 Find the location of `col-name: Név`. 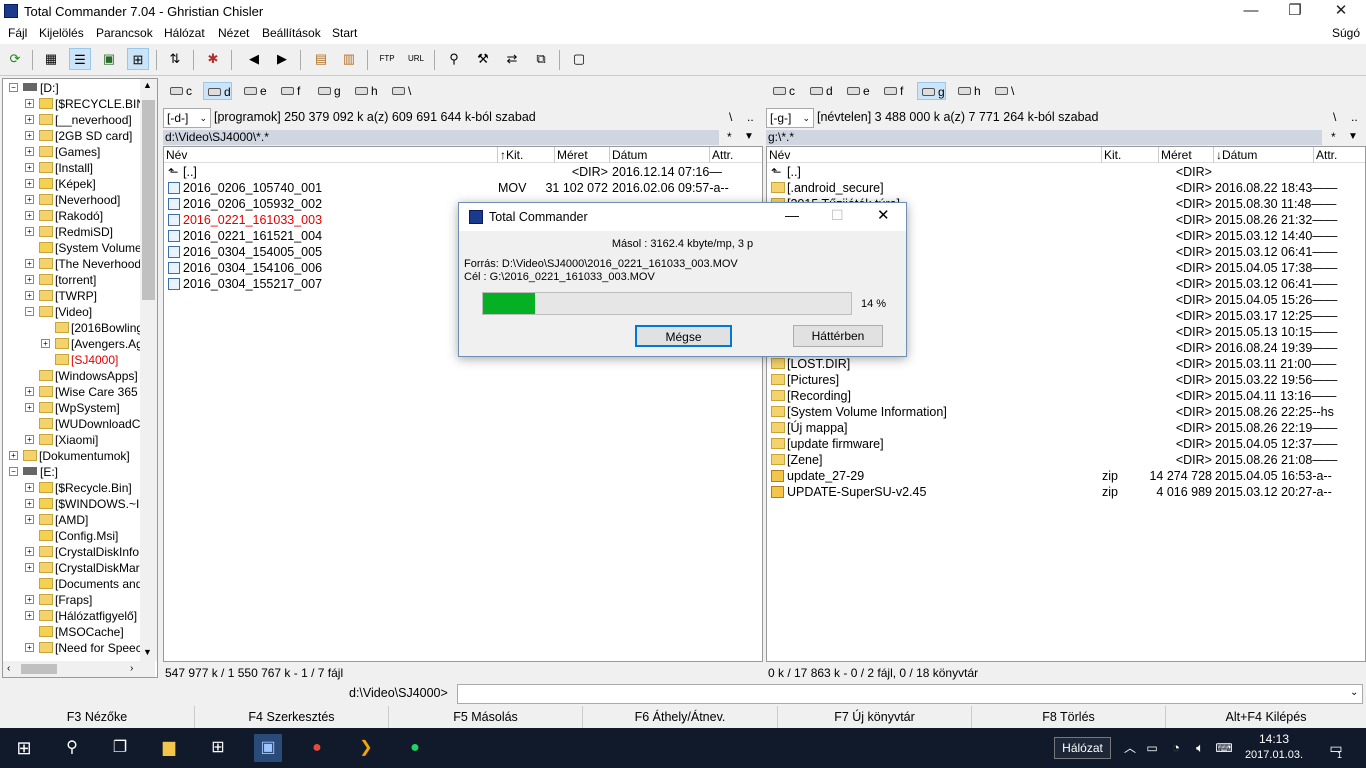

col-name: Név is located at coordinates (934, 155).